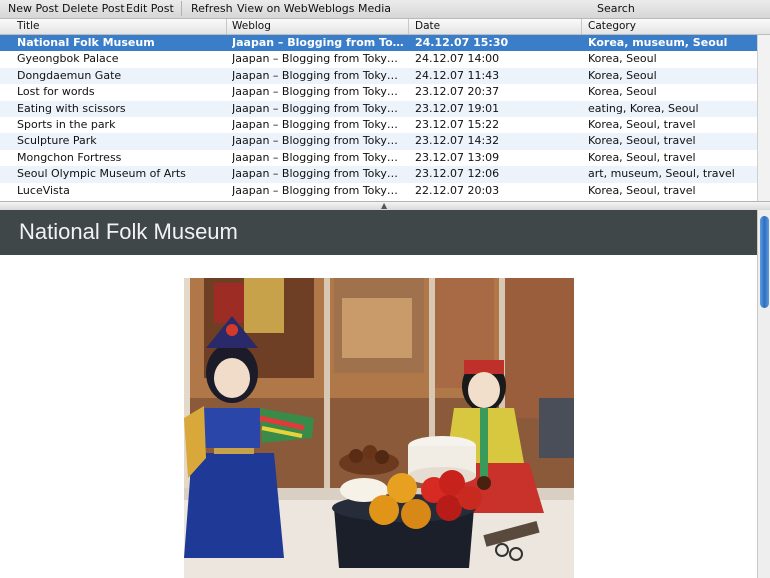  I want to click on column-header-title: Title, so click(28, 27).